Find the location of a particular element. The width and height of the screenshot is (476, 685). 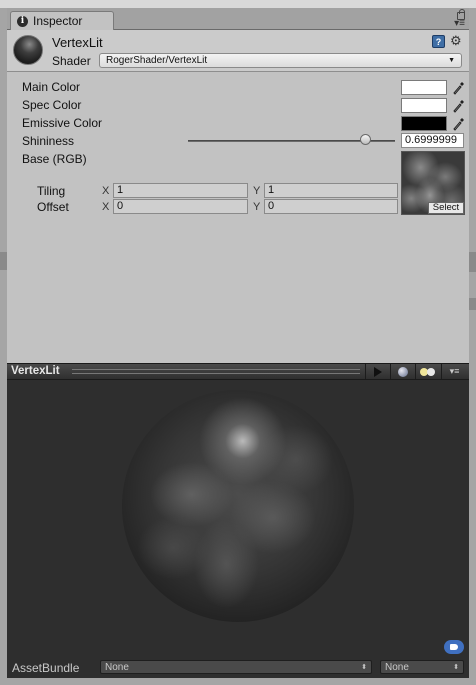

preview-menu-button: ▾≡ is located at coordinates (454, 371).